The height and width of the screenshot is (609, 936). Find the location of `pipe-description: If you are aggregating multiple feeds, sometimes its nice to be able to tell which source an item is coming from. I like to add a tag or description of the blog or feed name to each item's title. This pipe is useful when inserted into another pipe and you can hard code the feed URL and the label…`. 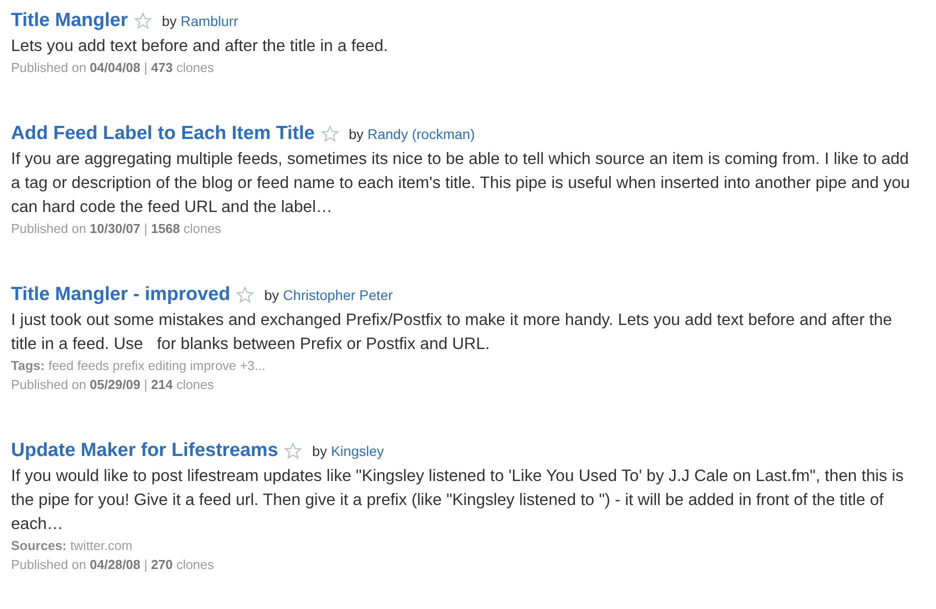

pipe-description: If you are aggregating multiple feeds, sometimes its nice to be able to tell which source an item is coming from. I like to add a tag or description of the blog or feed name to each item's title. This pipe is useful when inserted into another pipe and you can hard code the feed URL and the label… is located at coordinates (461, 183).